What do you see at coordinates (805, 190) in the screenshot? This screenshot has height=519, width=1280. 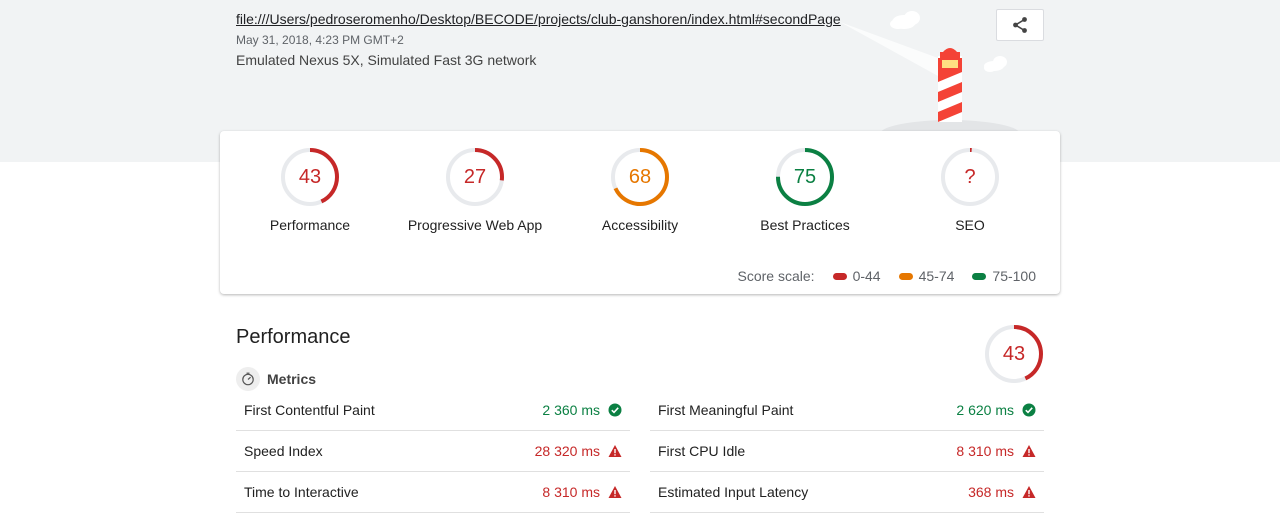 I see `gauge-best-practices: 75 Best Practices` at bounding box center [805, 190].